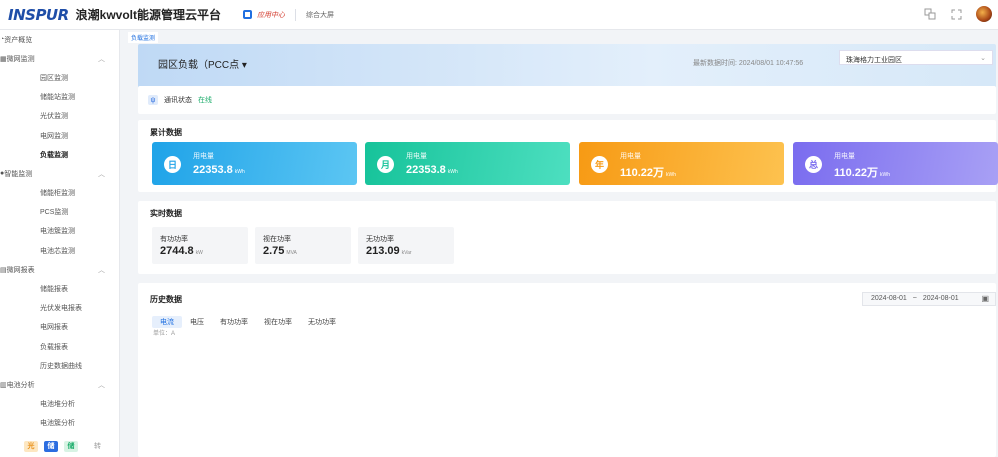 The height and width of the screenshot is (457, 998). Describe the element at coordinates (167, 322) in the screenshot. I see `history-tab: 电流` at that location.